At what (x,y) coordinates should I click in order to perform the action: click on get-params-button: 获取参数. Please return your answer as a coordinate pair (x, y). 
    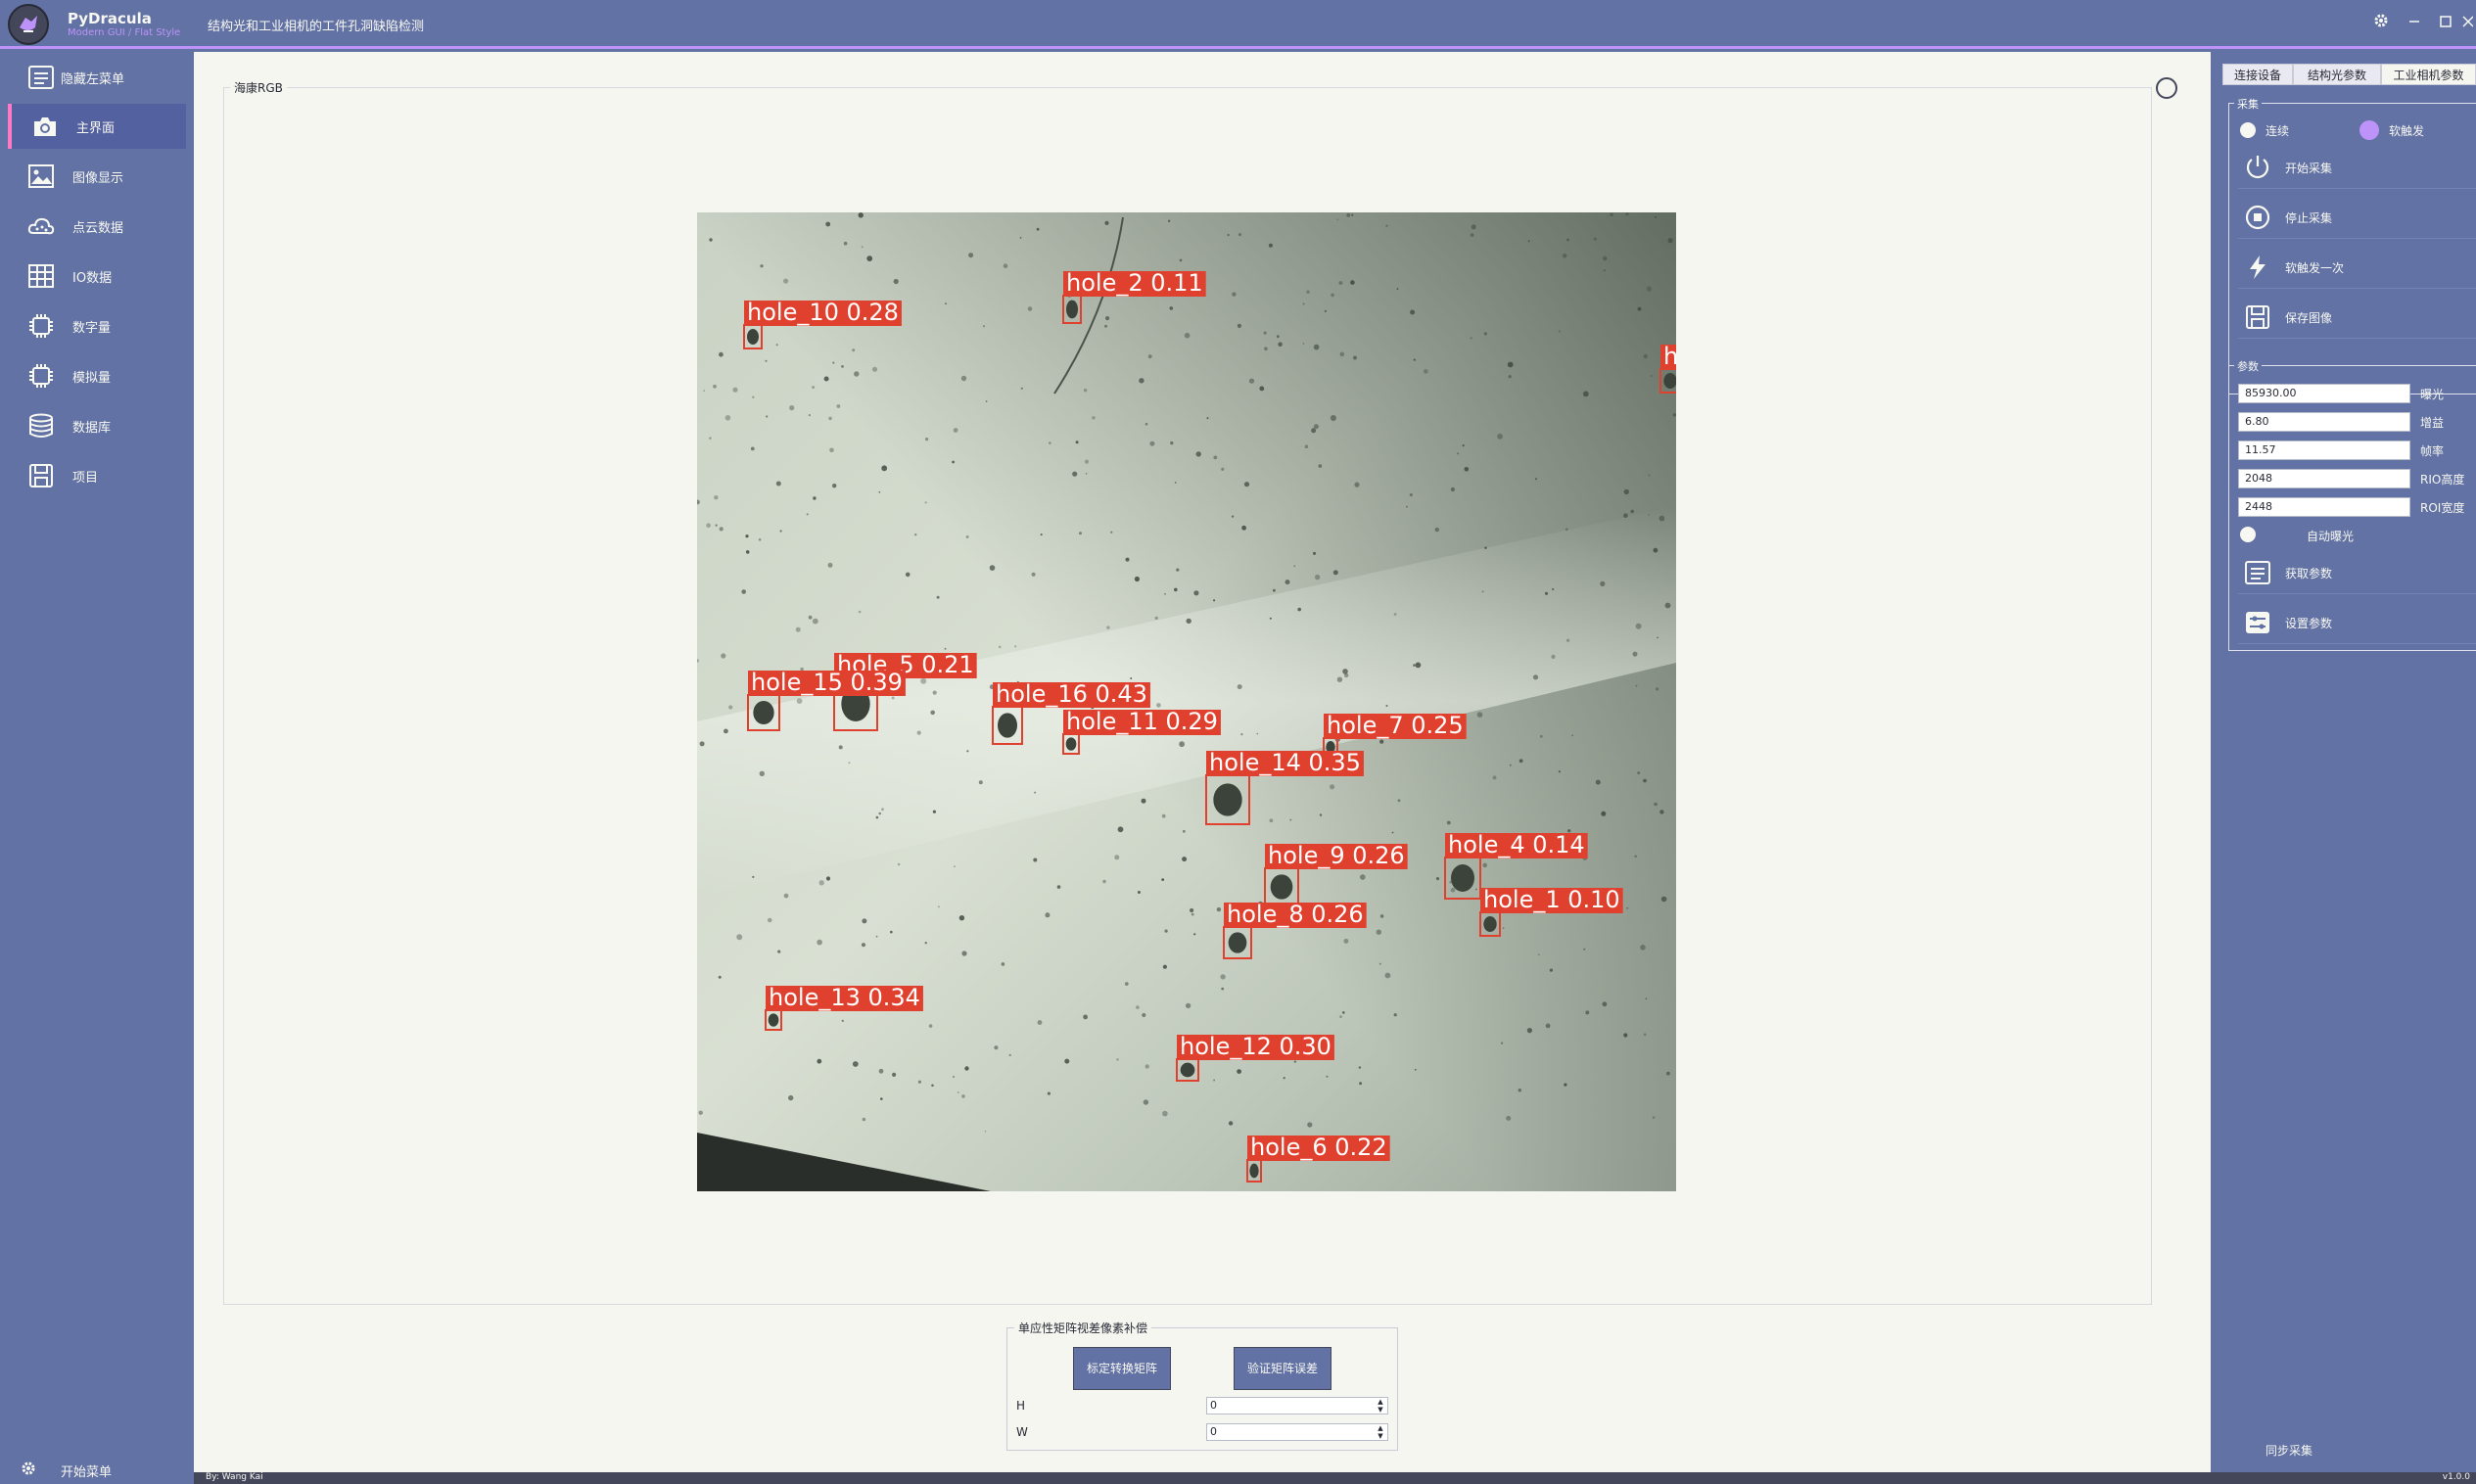
    Looking at the image, I should click on (2357, 572).